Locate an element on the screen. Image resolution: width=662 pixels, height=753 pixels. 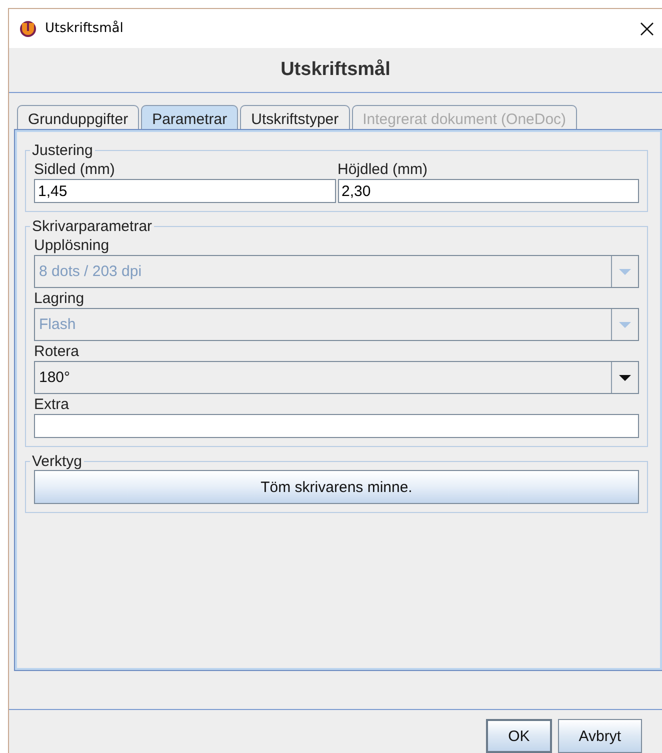
group-title: Skrivarparametrar is located at coordinates (92, 226).